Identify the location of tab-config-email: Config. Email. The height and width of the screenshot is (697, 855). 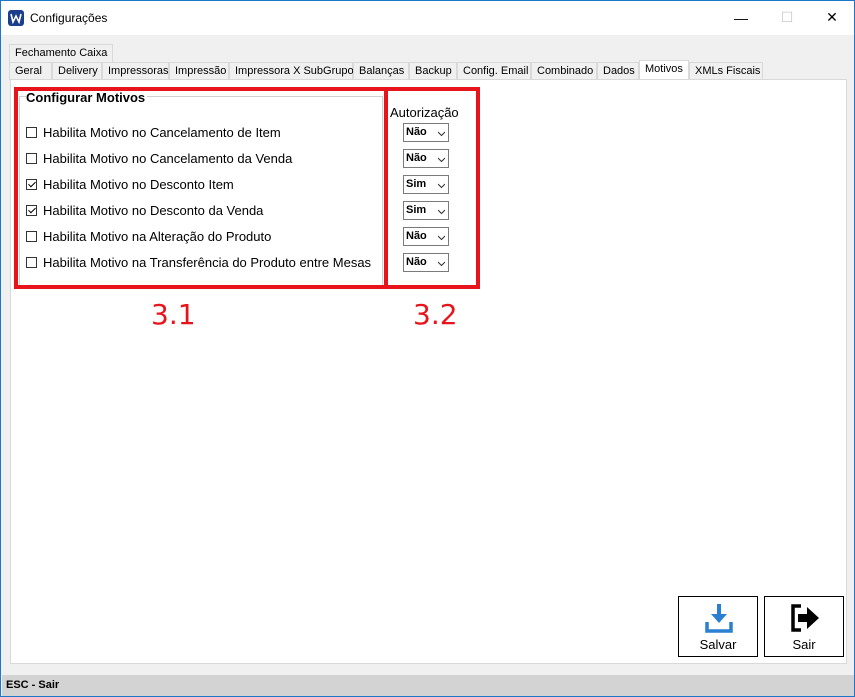
(494, 71).